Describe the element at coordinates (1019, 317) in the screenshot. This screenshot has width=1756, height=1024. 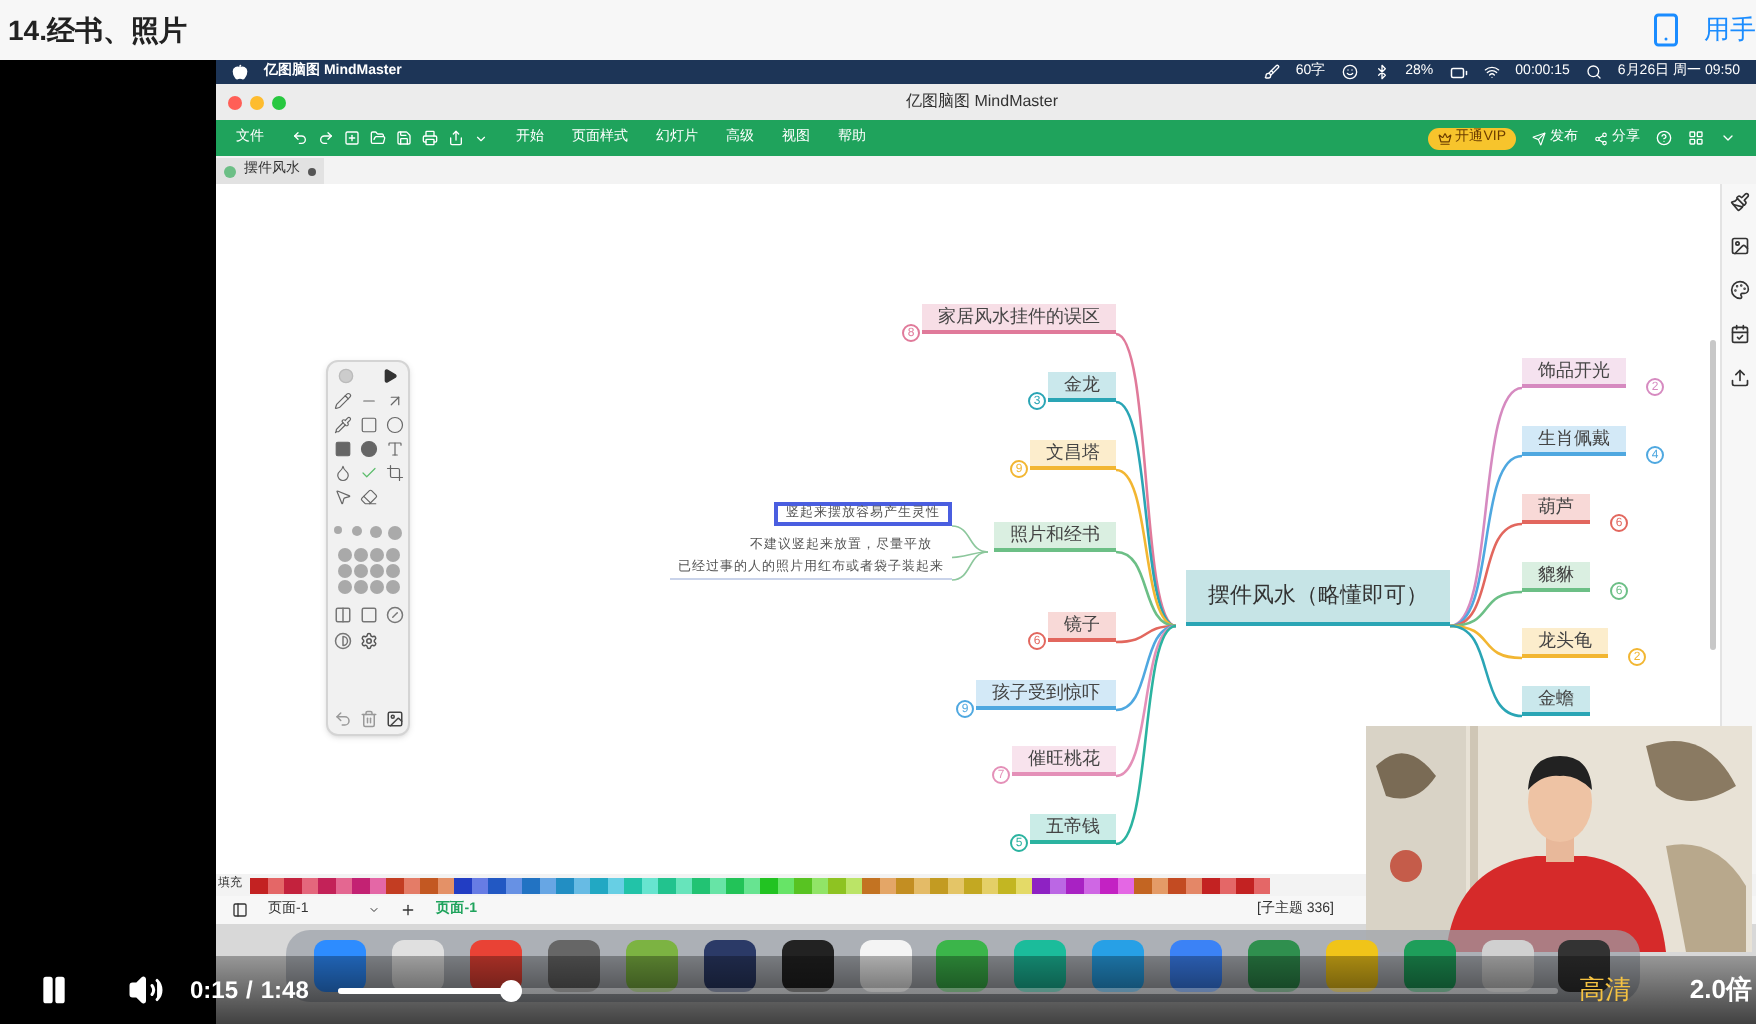
I see `topic-node: 家居风水挂件的误区` at that location.